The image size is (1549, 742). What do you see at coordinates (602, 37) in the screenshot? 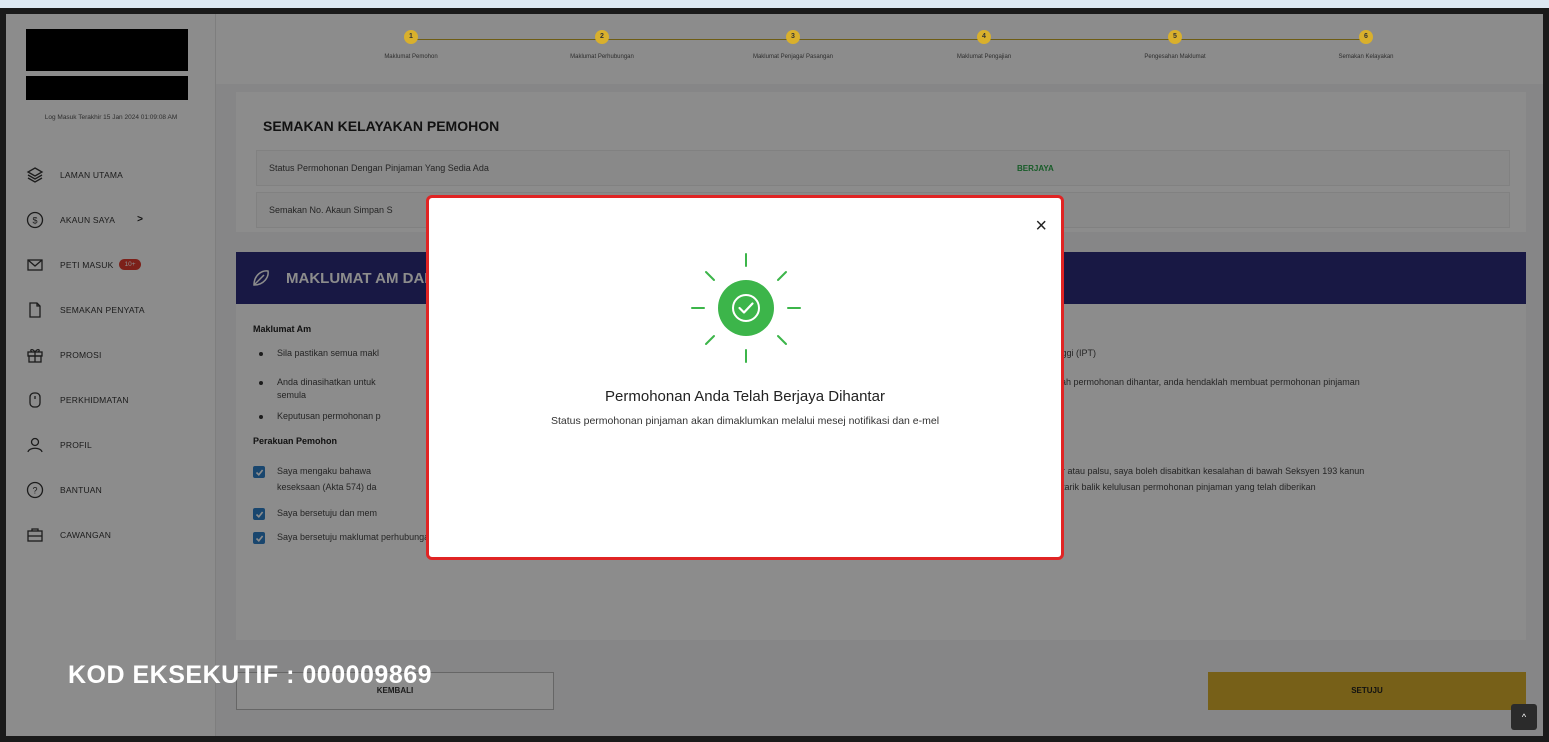
I see `step-number: 2` at bounding box center [602, 37].